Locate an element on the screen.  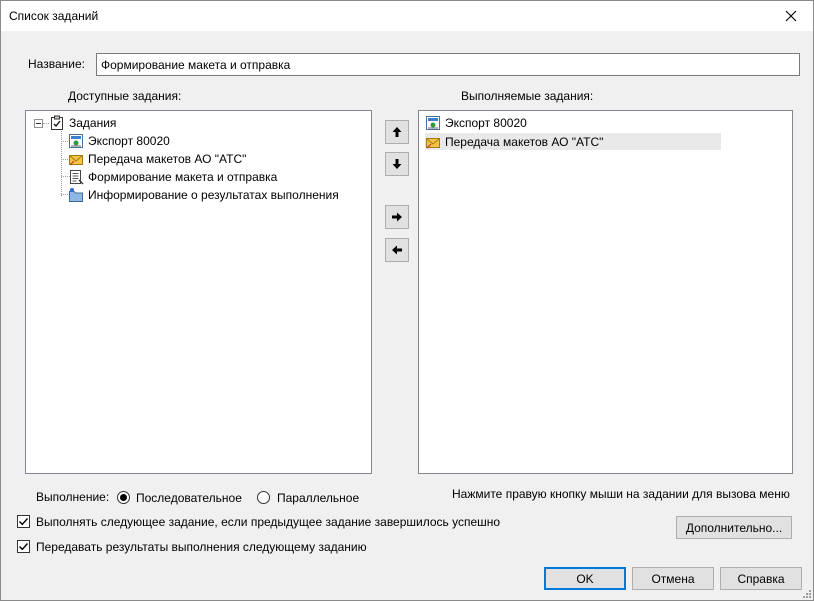
move-down-button is located at coordinates (397, 164).